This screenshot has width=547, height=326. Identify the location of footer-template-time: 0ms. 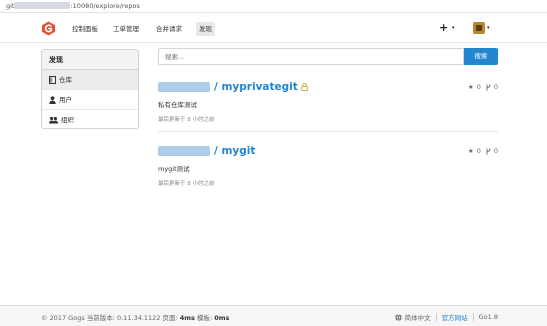
(222, 318).